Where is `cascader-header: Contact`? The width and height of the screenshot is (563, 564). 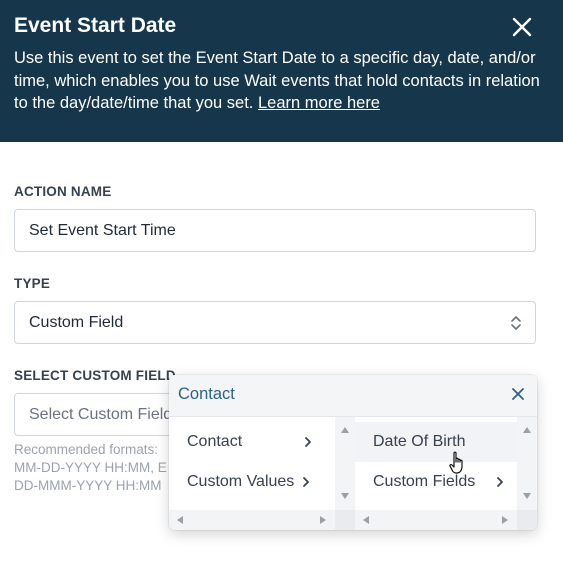
cascader-header: Contact is located at coordinates (353, 396).